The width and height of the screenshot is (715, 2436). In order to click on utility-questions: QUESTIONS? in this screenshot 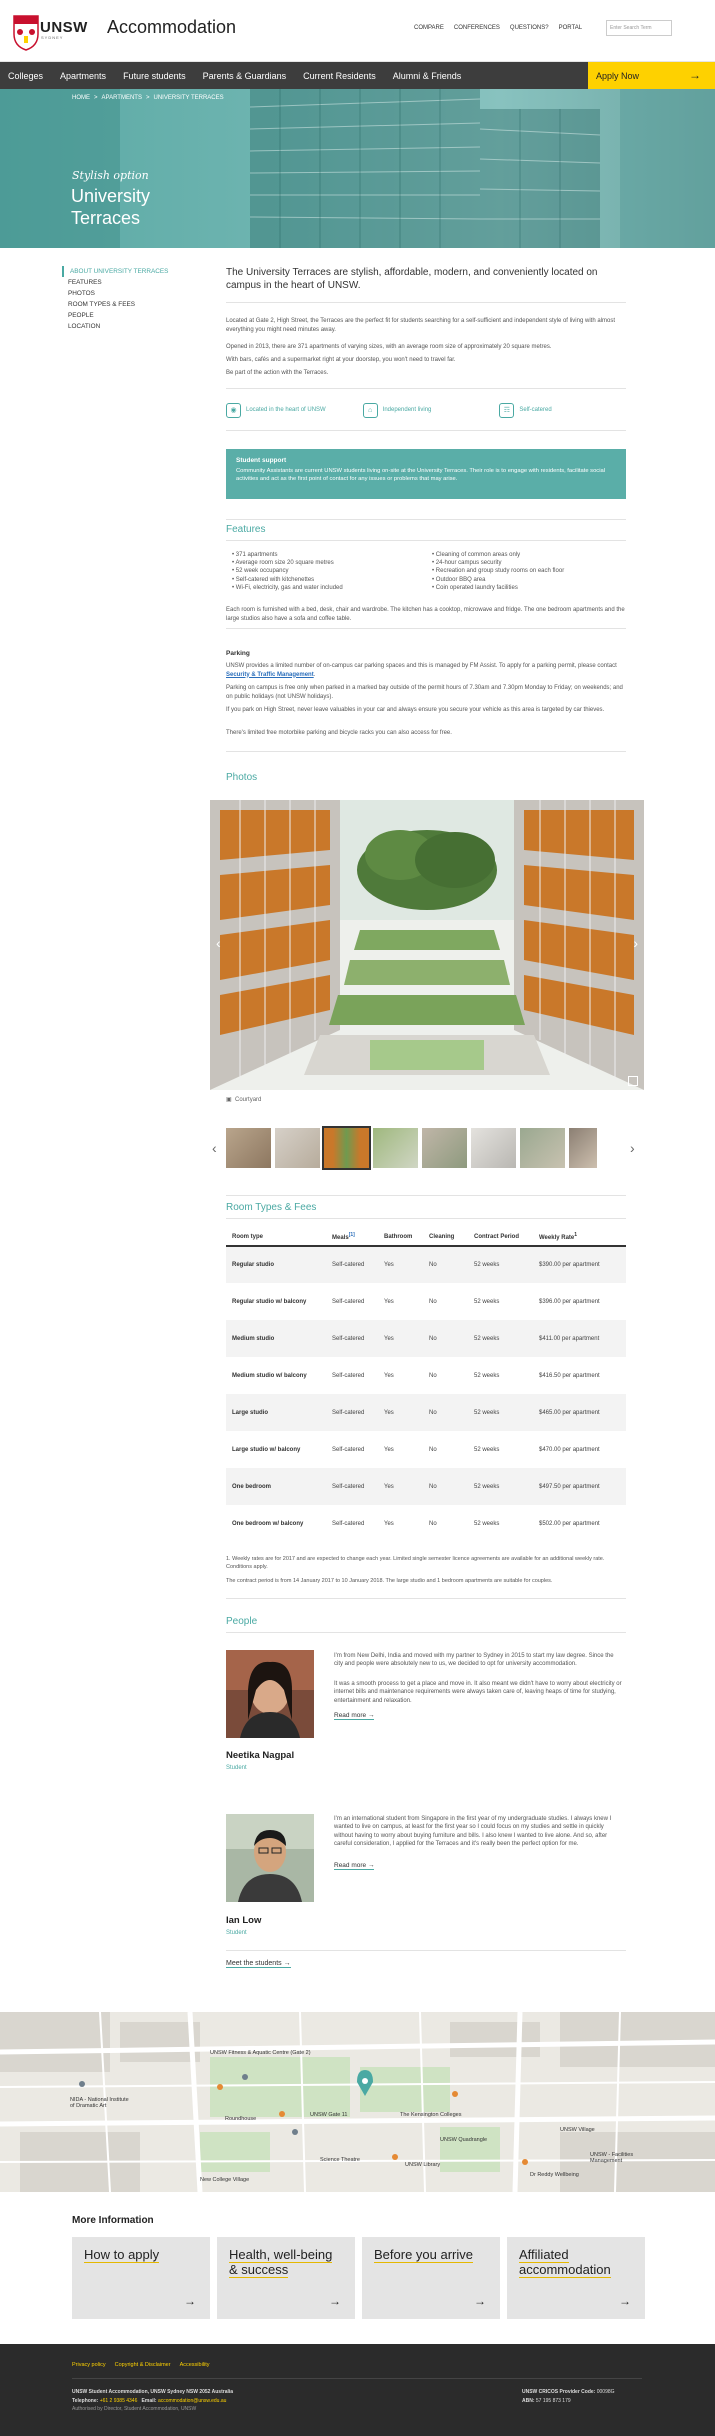, I will do `click(529, 28)`.